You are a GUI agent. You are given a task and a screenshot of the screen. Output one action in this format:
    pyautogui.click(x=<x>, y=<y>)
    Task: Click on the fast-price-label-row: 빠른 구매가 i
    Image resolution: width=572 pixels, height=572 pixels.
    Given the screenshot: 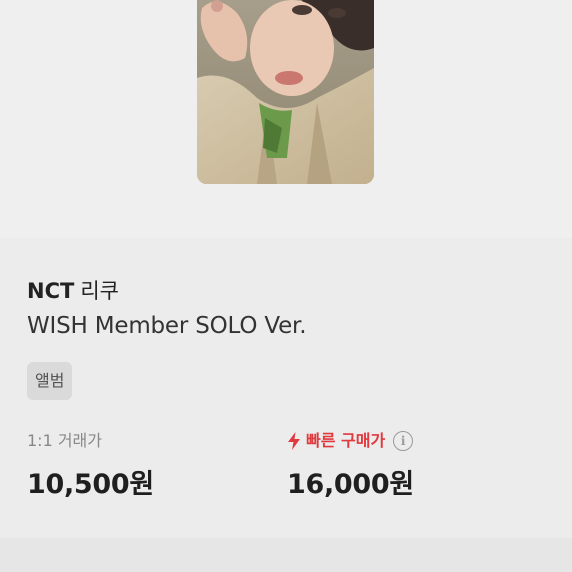 What is the action you would take?
    pyautogui.click(x=350, y=441)
    